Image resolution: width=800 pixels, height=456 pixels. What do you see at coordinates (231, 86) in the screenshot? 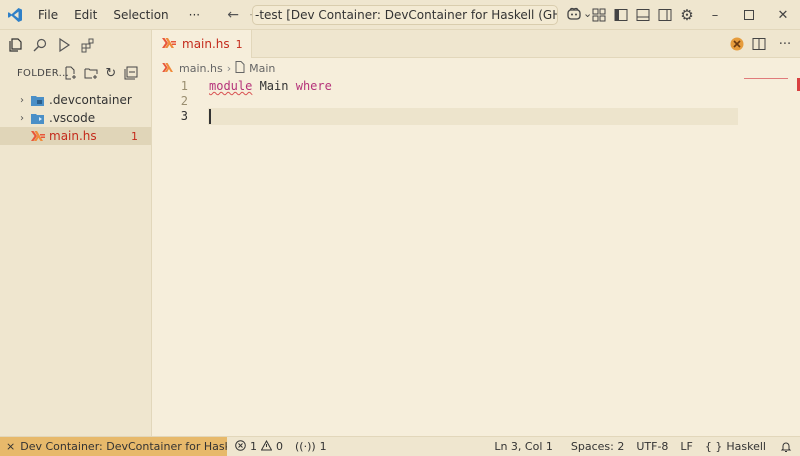
I see `keyword-module: module` at bounding box center [231, 86].